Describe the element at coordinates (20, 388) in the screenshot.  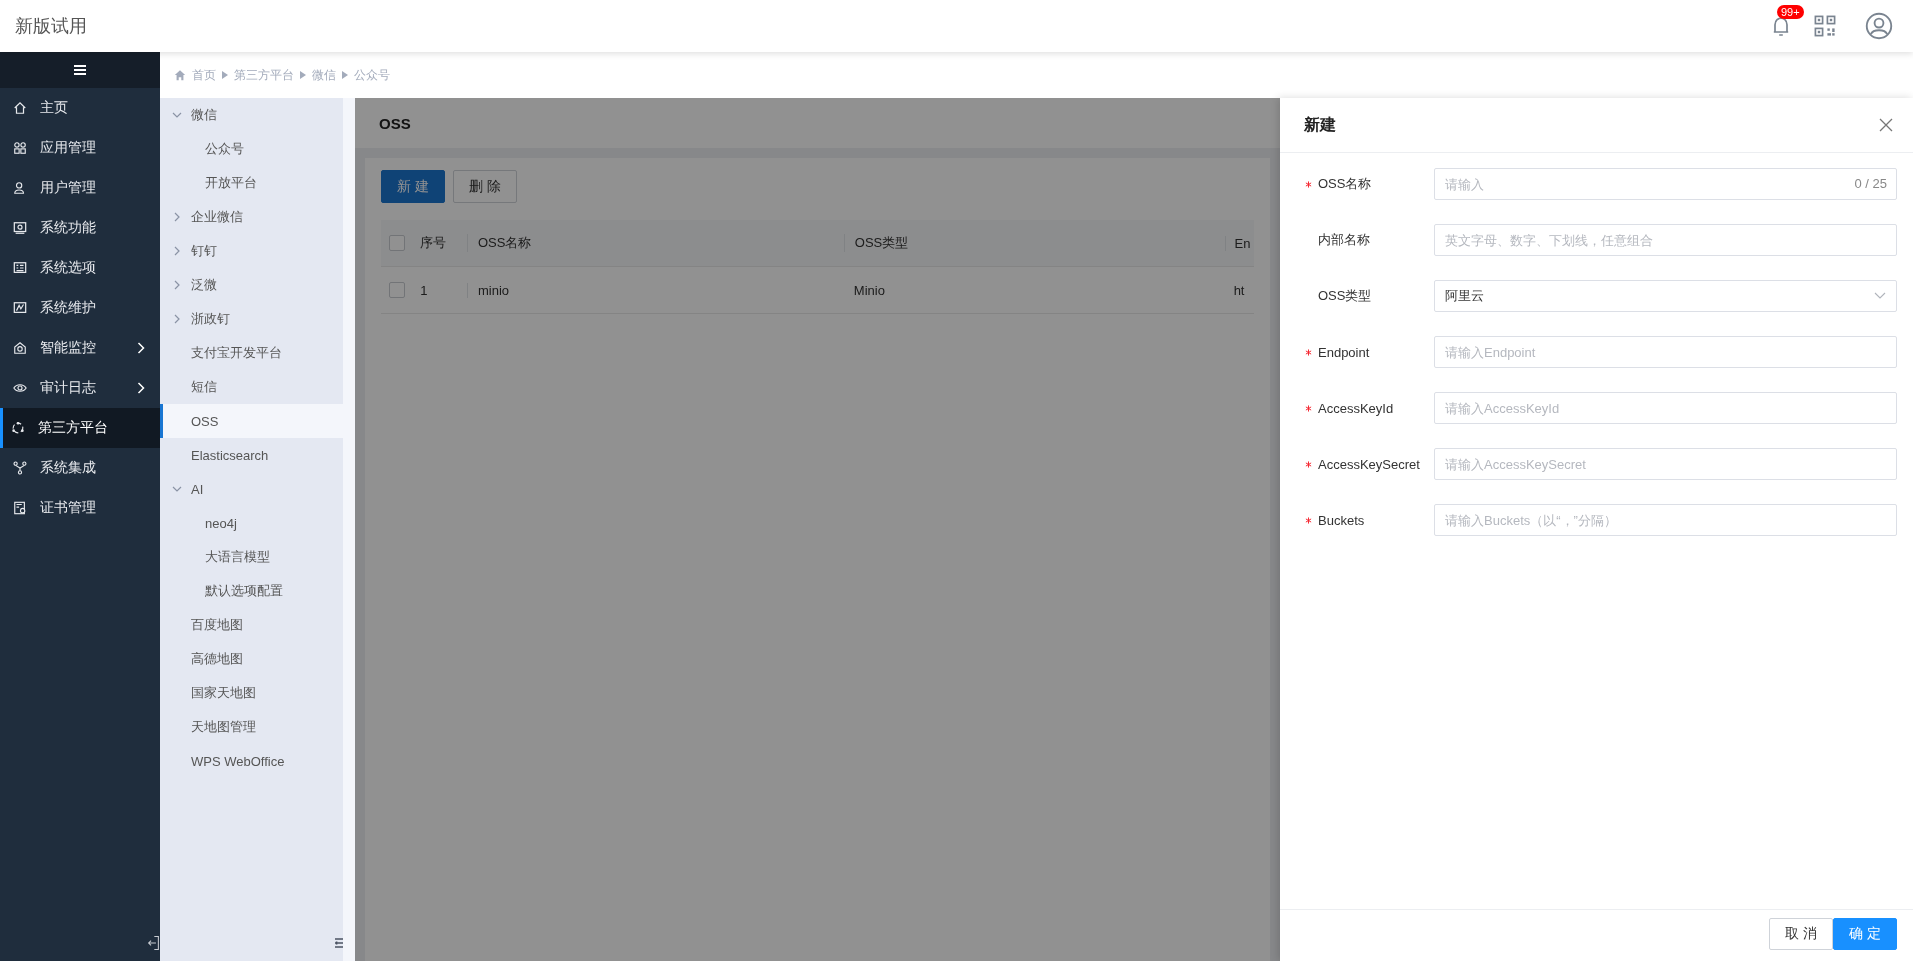
I see `eye-icon` at that location.